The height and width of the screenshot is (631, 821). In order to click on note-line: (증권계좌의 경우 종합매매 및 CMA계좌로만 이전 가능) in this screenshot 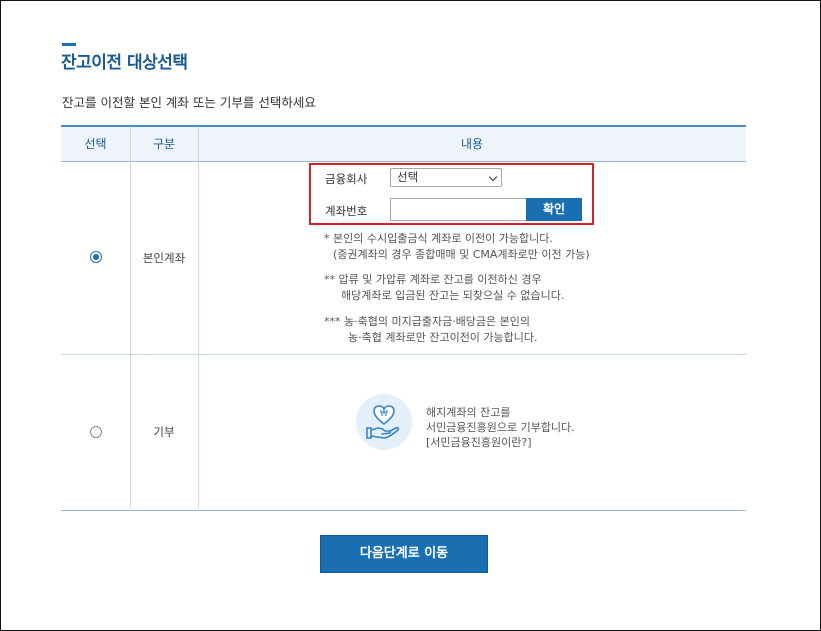, I will do `click(461, 254)`.